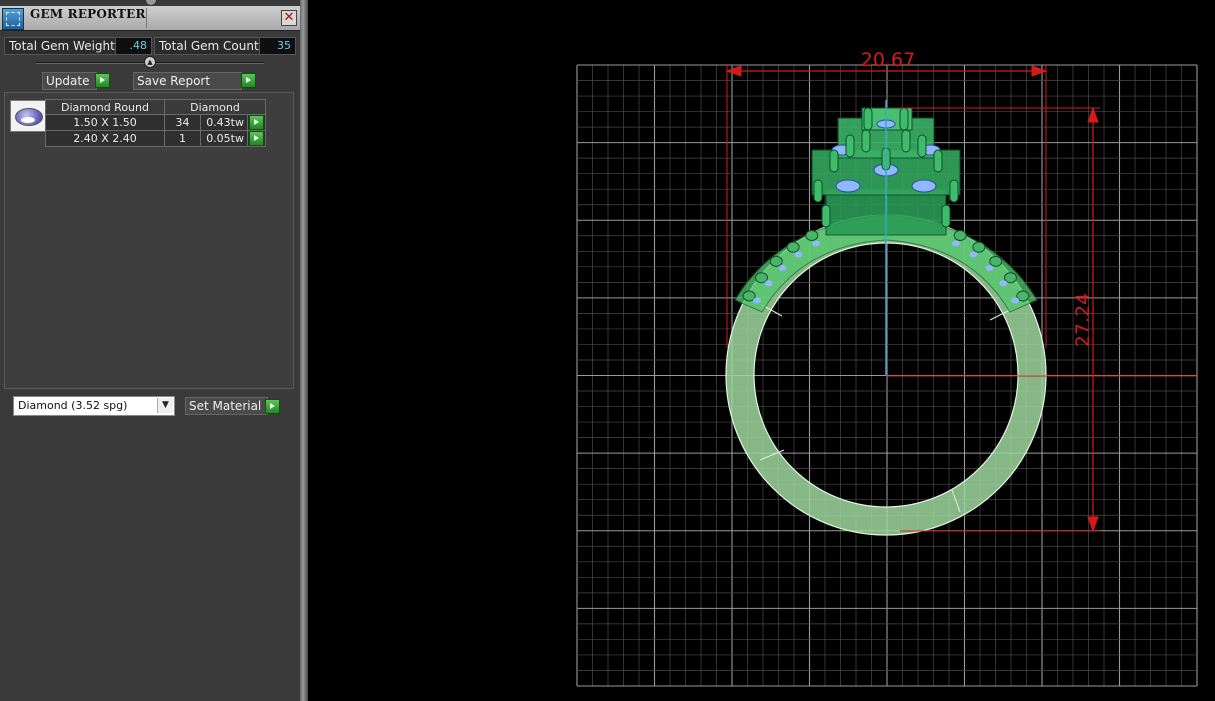  Describe the element at coordinates (60, 46) in the screenshot. I see `total-gem-weight-label: Total Gem Weight` at that location.